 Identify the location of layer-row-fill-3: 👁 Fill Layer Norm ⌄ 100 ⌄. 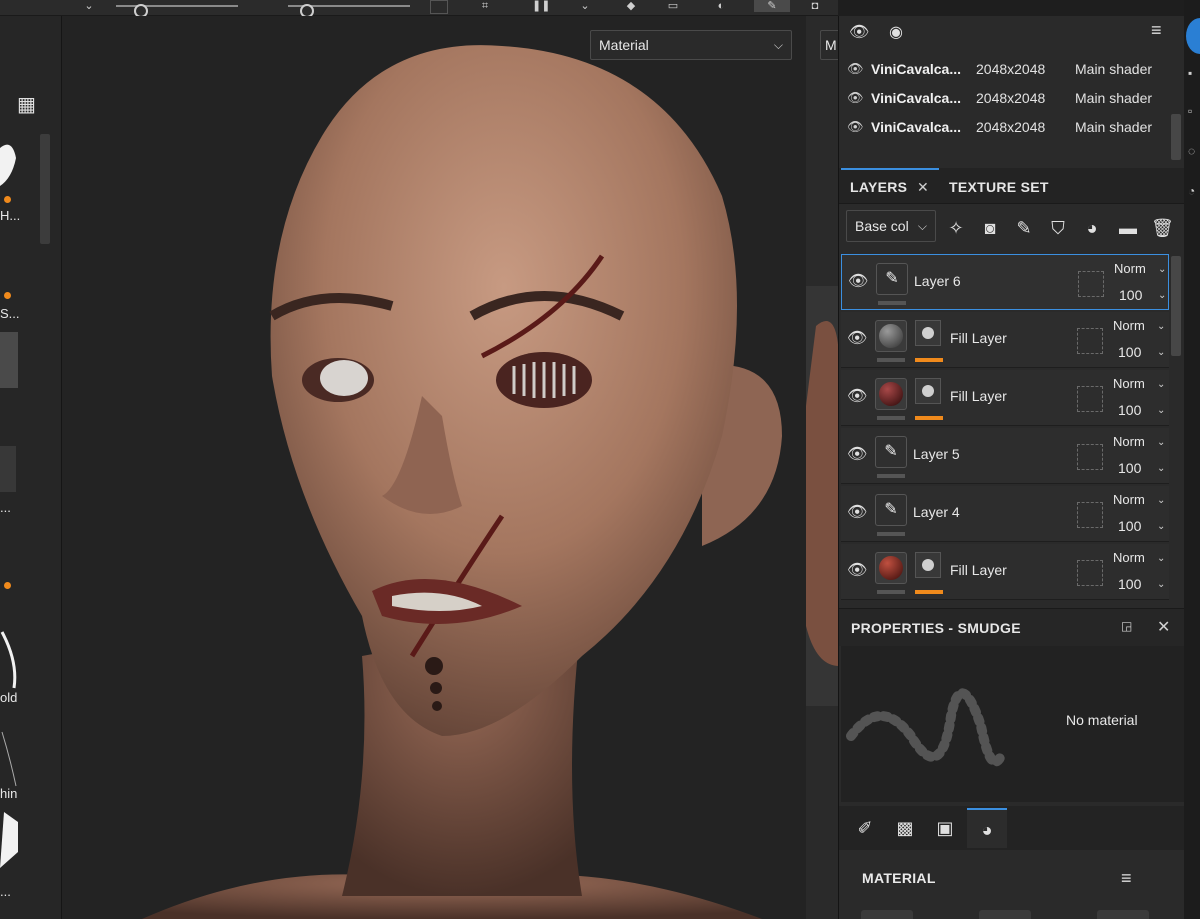
(1005, 572).